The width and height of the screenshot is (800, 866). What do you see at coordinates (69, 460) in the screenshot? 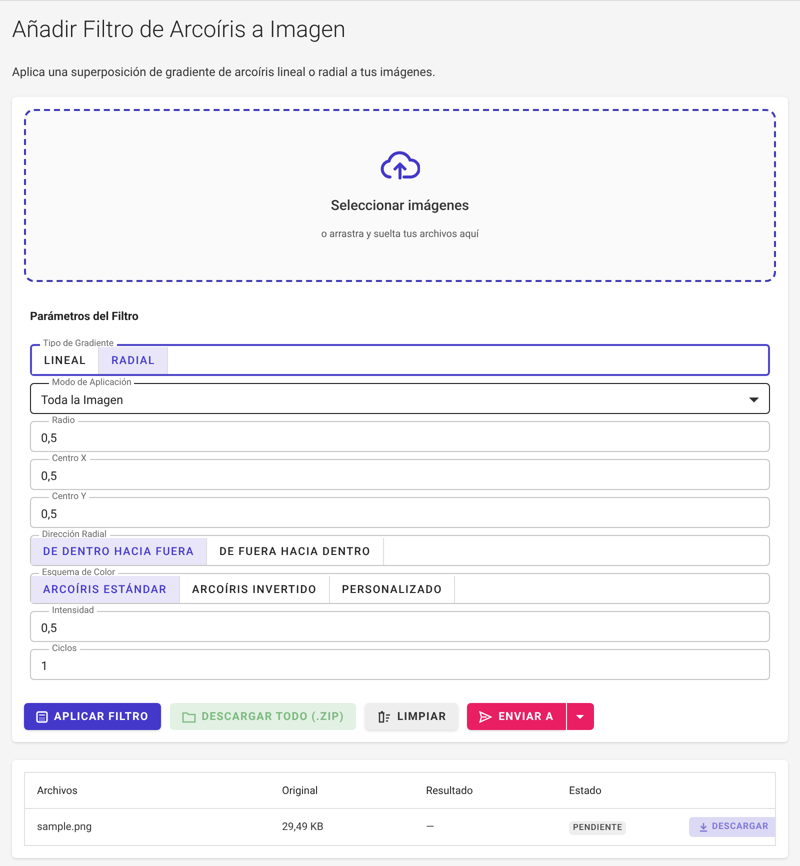
I see `field-label: Centro X` at bounding box center [69, 460].